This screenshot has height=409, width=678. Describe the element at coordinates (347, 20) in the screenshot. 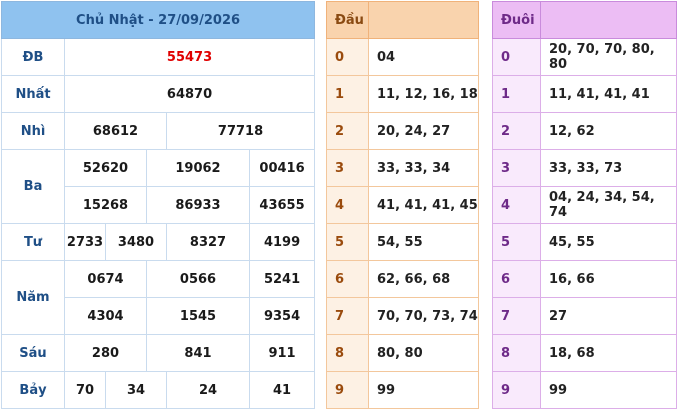

I see `head-digit-header: Đầu` at that location.